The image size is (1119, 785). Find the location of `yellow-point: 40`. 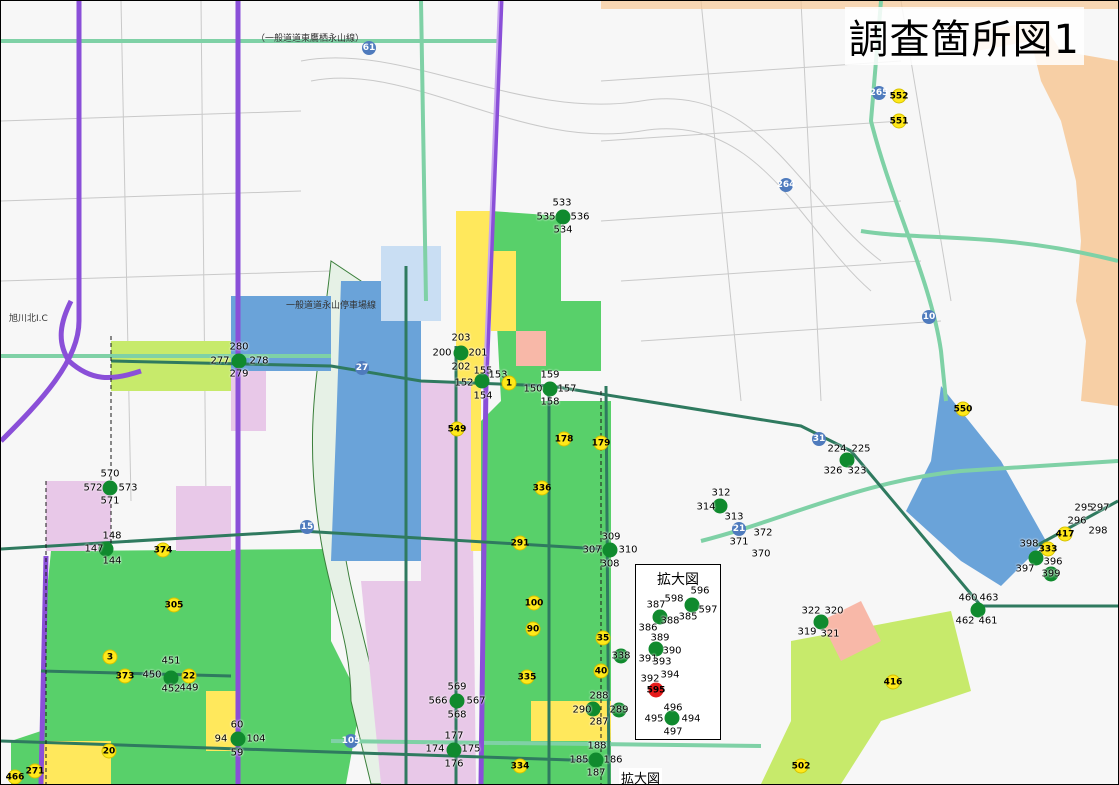

yellow-point: 40 is located at coordinates (601, 671).